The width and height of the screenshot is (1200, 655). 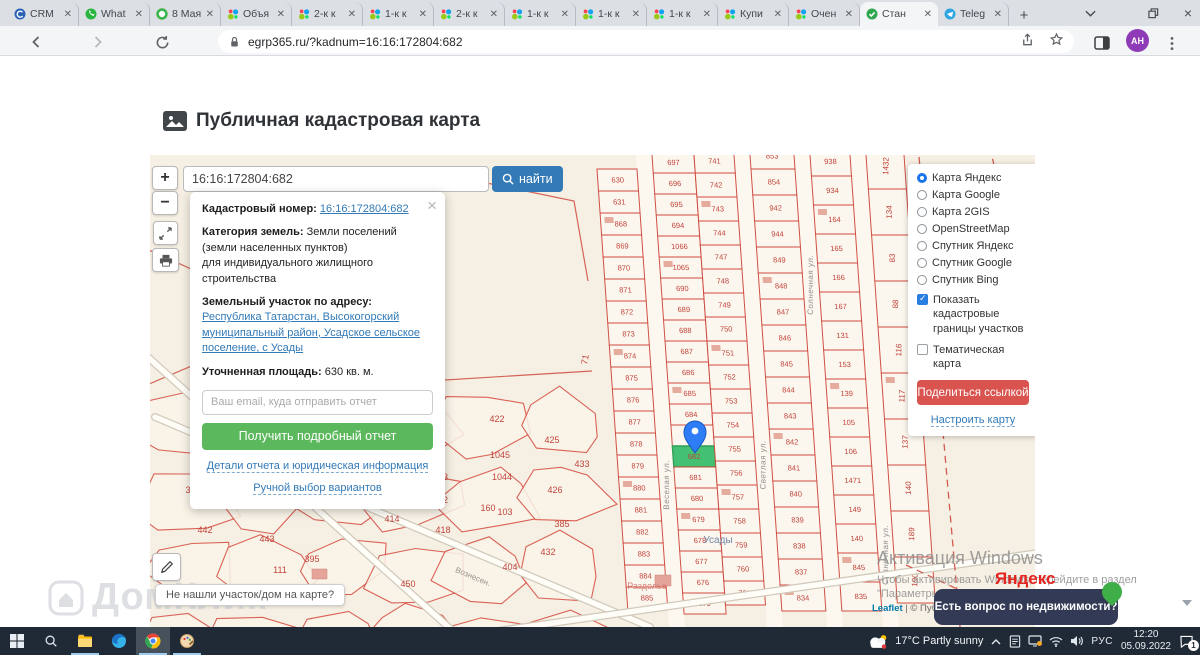 I want to click on browser-tab: Стан ✕, so click(x=899, y=14).